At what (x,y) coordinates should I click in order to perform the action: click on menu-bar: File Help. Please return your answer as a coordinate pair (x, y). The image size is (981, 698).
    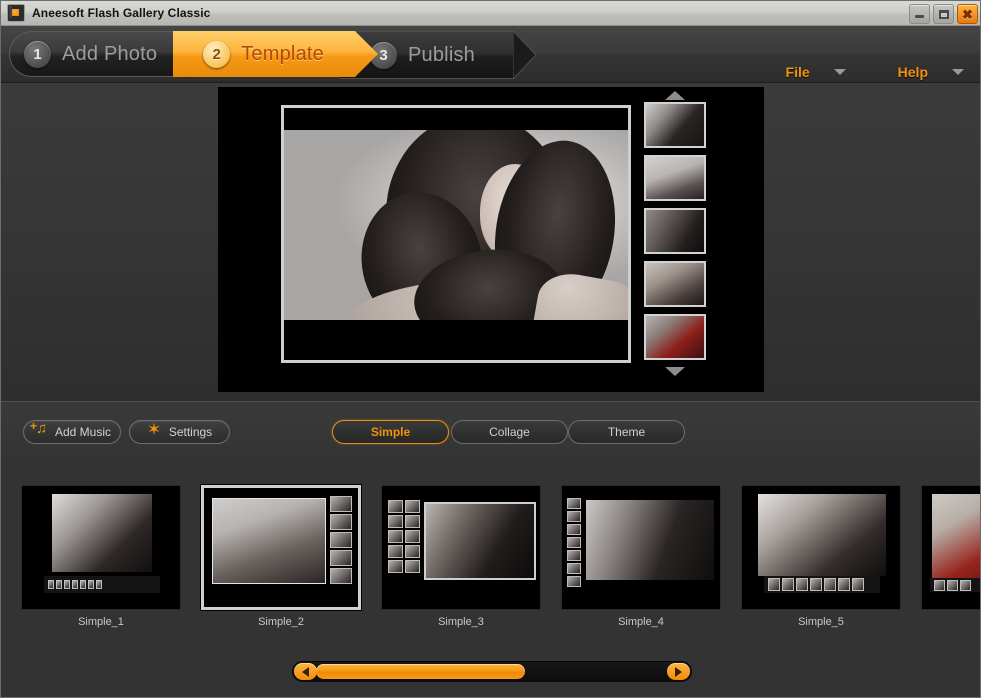
    Looking at the image, I should click on (875, 72).